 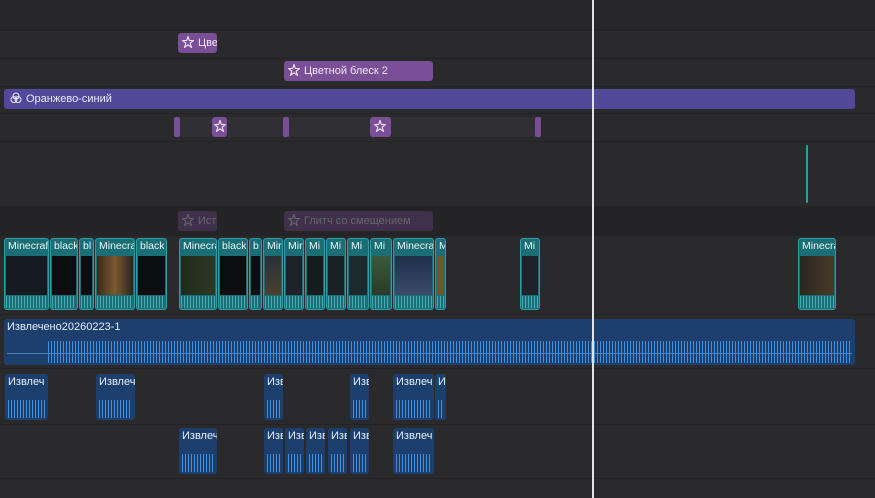 What do you see at coordinates (26, 274) in the screenshot?
I see `video-clip: Minecraft` at bounding box center [26, 274].